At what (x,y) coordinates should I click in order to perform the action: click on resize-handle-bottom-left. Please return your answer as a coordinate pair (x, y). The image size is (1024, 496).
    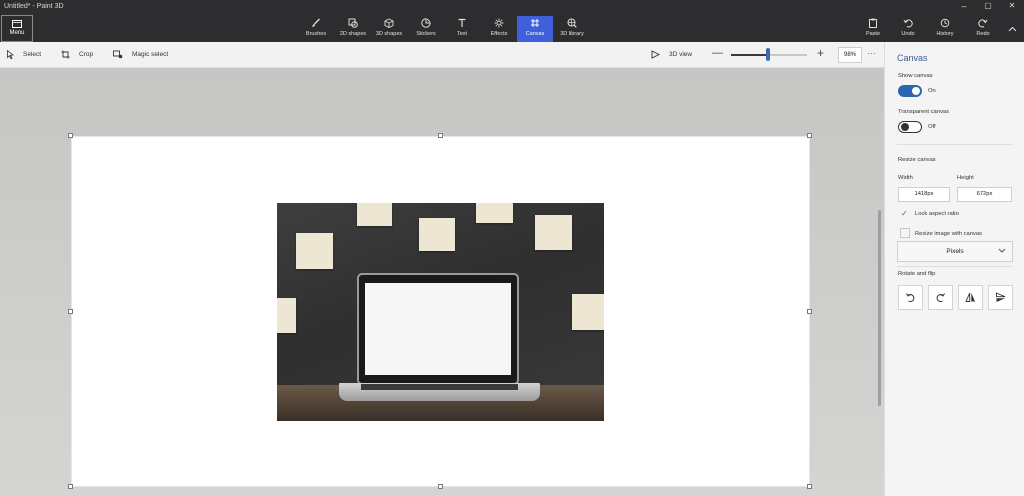
    Looking at the image, I should click on (70, 486).